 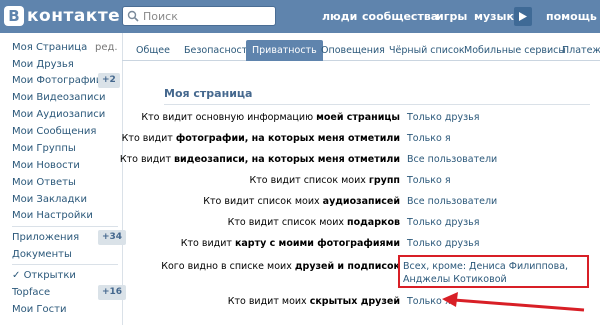 What do you see at coordinates (45, 238) in the screenshot?
I see `sidebar-item-apps: Приложения` at bounding box center [45, 238].